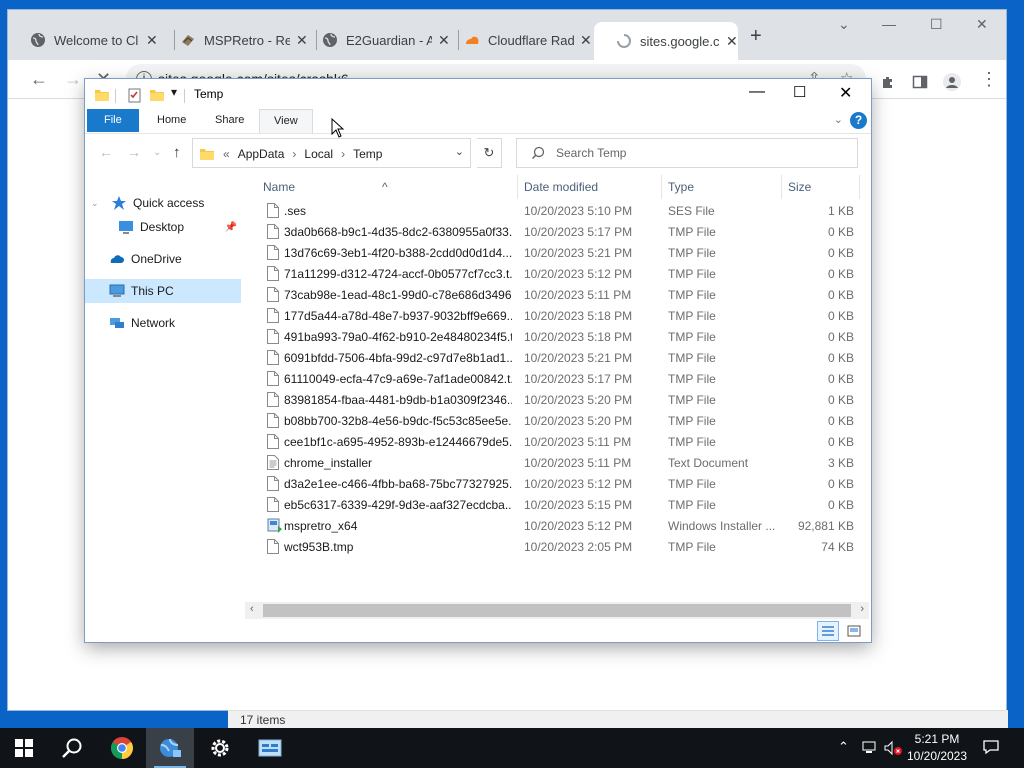 This screenshot has width=1024, height=768. What do you see at coordinates (157, 95) in the screenshot?
I see `new-folder-icon` at bounding box center [157, 95].